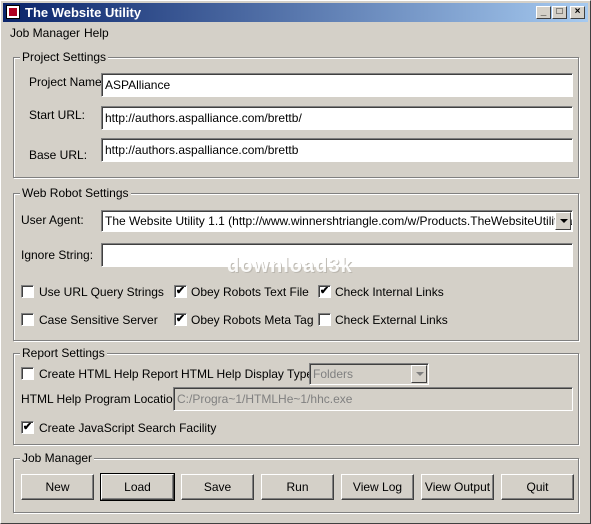  Describe the element at coordinates (252, 320) in the screenshot. I see `obey-robots-meta-tag-label: Obey Robots Meta Tag` at that location.